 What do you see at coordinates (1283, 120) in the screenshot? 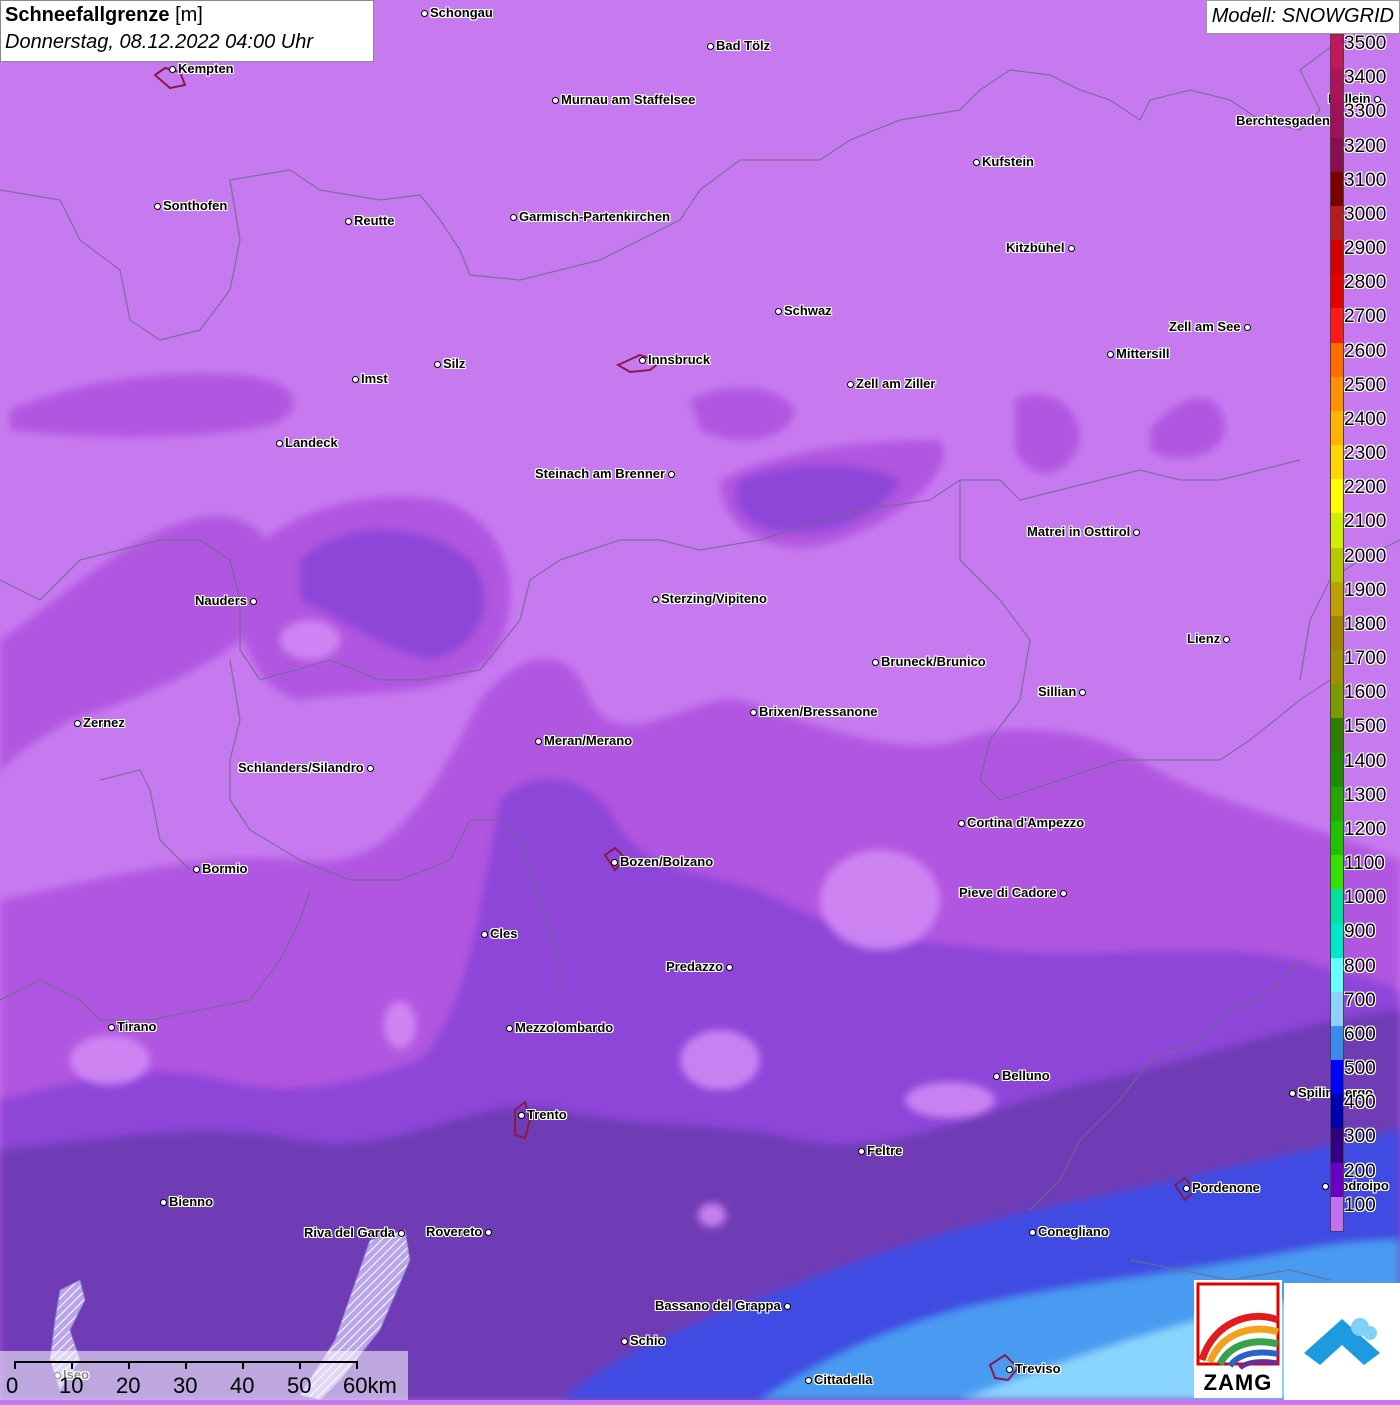
I see `city-label-berchtesgaden: Berchtesgaden` at bounding box center [1283, 120].